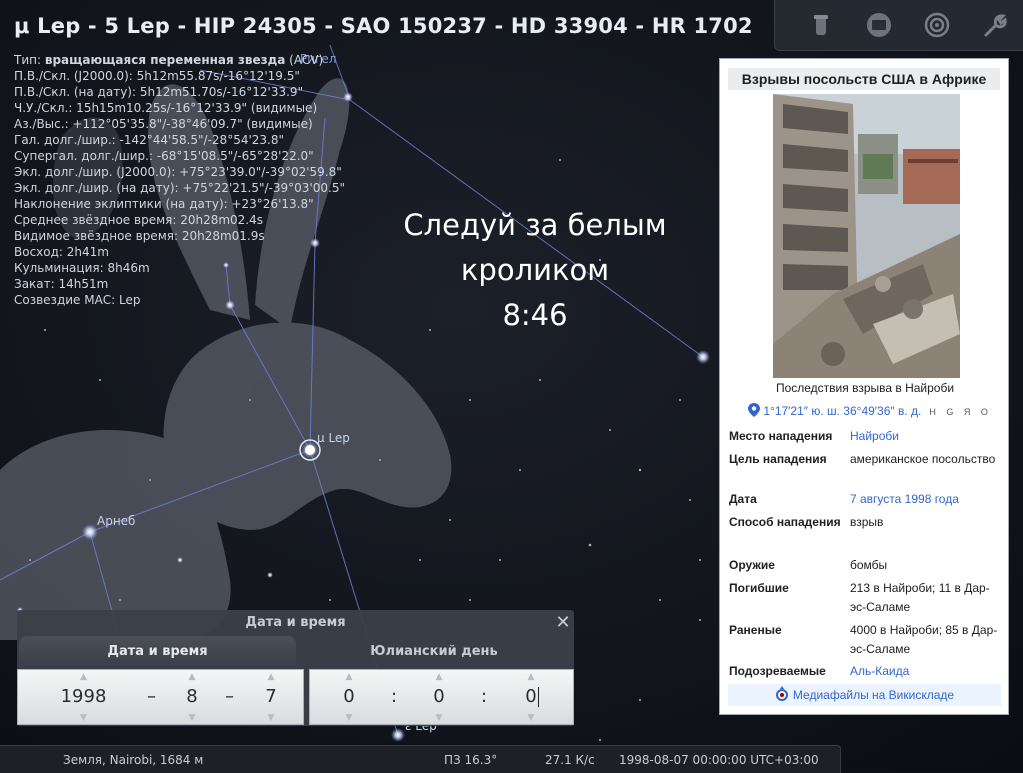  Describe the element at coordinates (29, 60) in the screenshot. I see `type-label: Тип:` at that location.